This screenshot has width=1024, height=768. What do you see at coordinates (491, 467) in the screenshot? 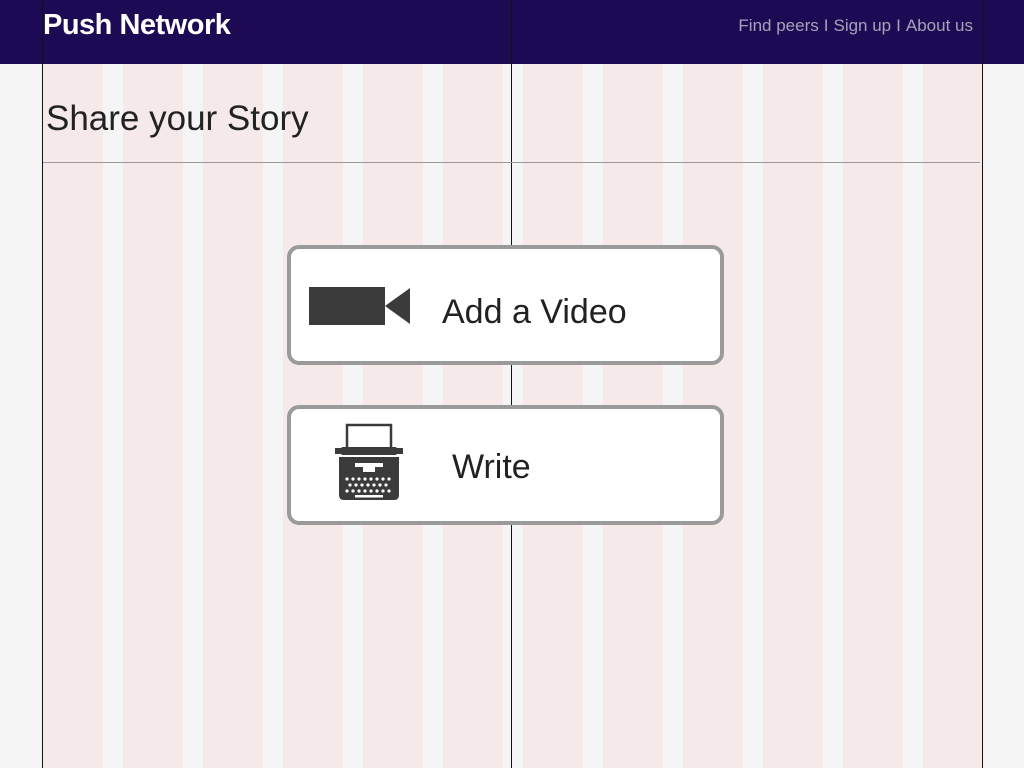
I see `write-label: Write` at bounding box center [491, 467].